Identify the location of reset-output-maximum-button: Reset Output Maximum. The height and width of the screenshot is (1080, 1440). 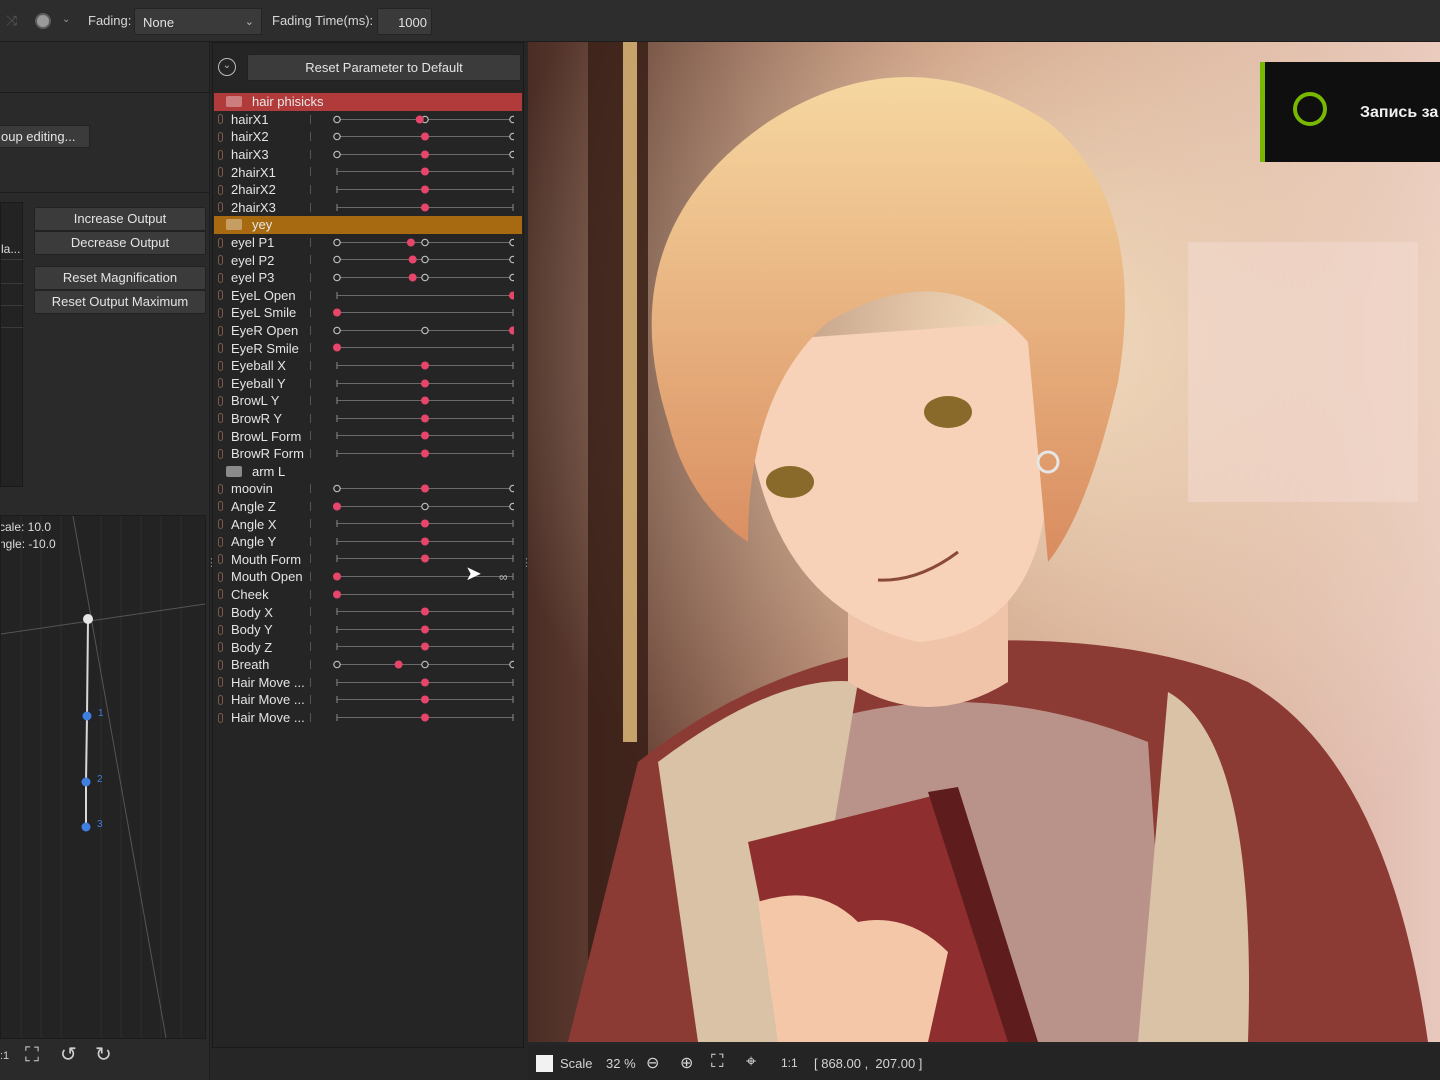
(120, 302).